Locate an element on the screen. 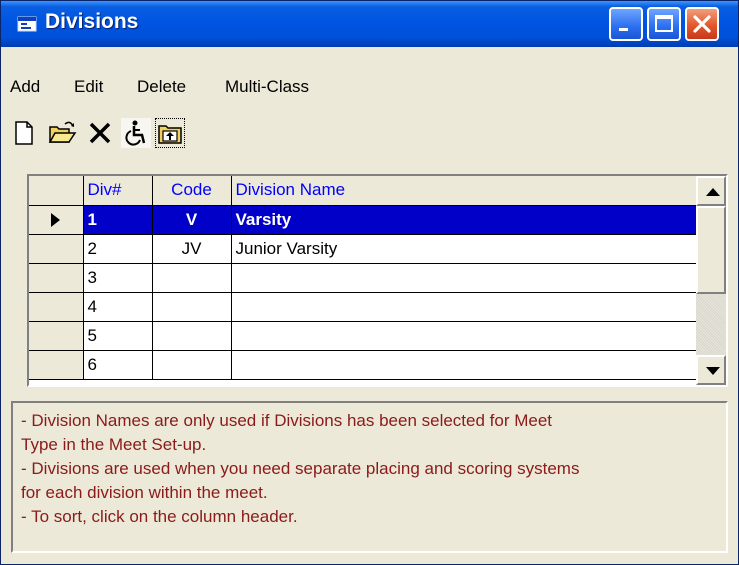 This screenshot has height=565, width=739. column-header-code: Code is located at coordinates (192, 191).